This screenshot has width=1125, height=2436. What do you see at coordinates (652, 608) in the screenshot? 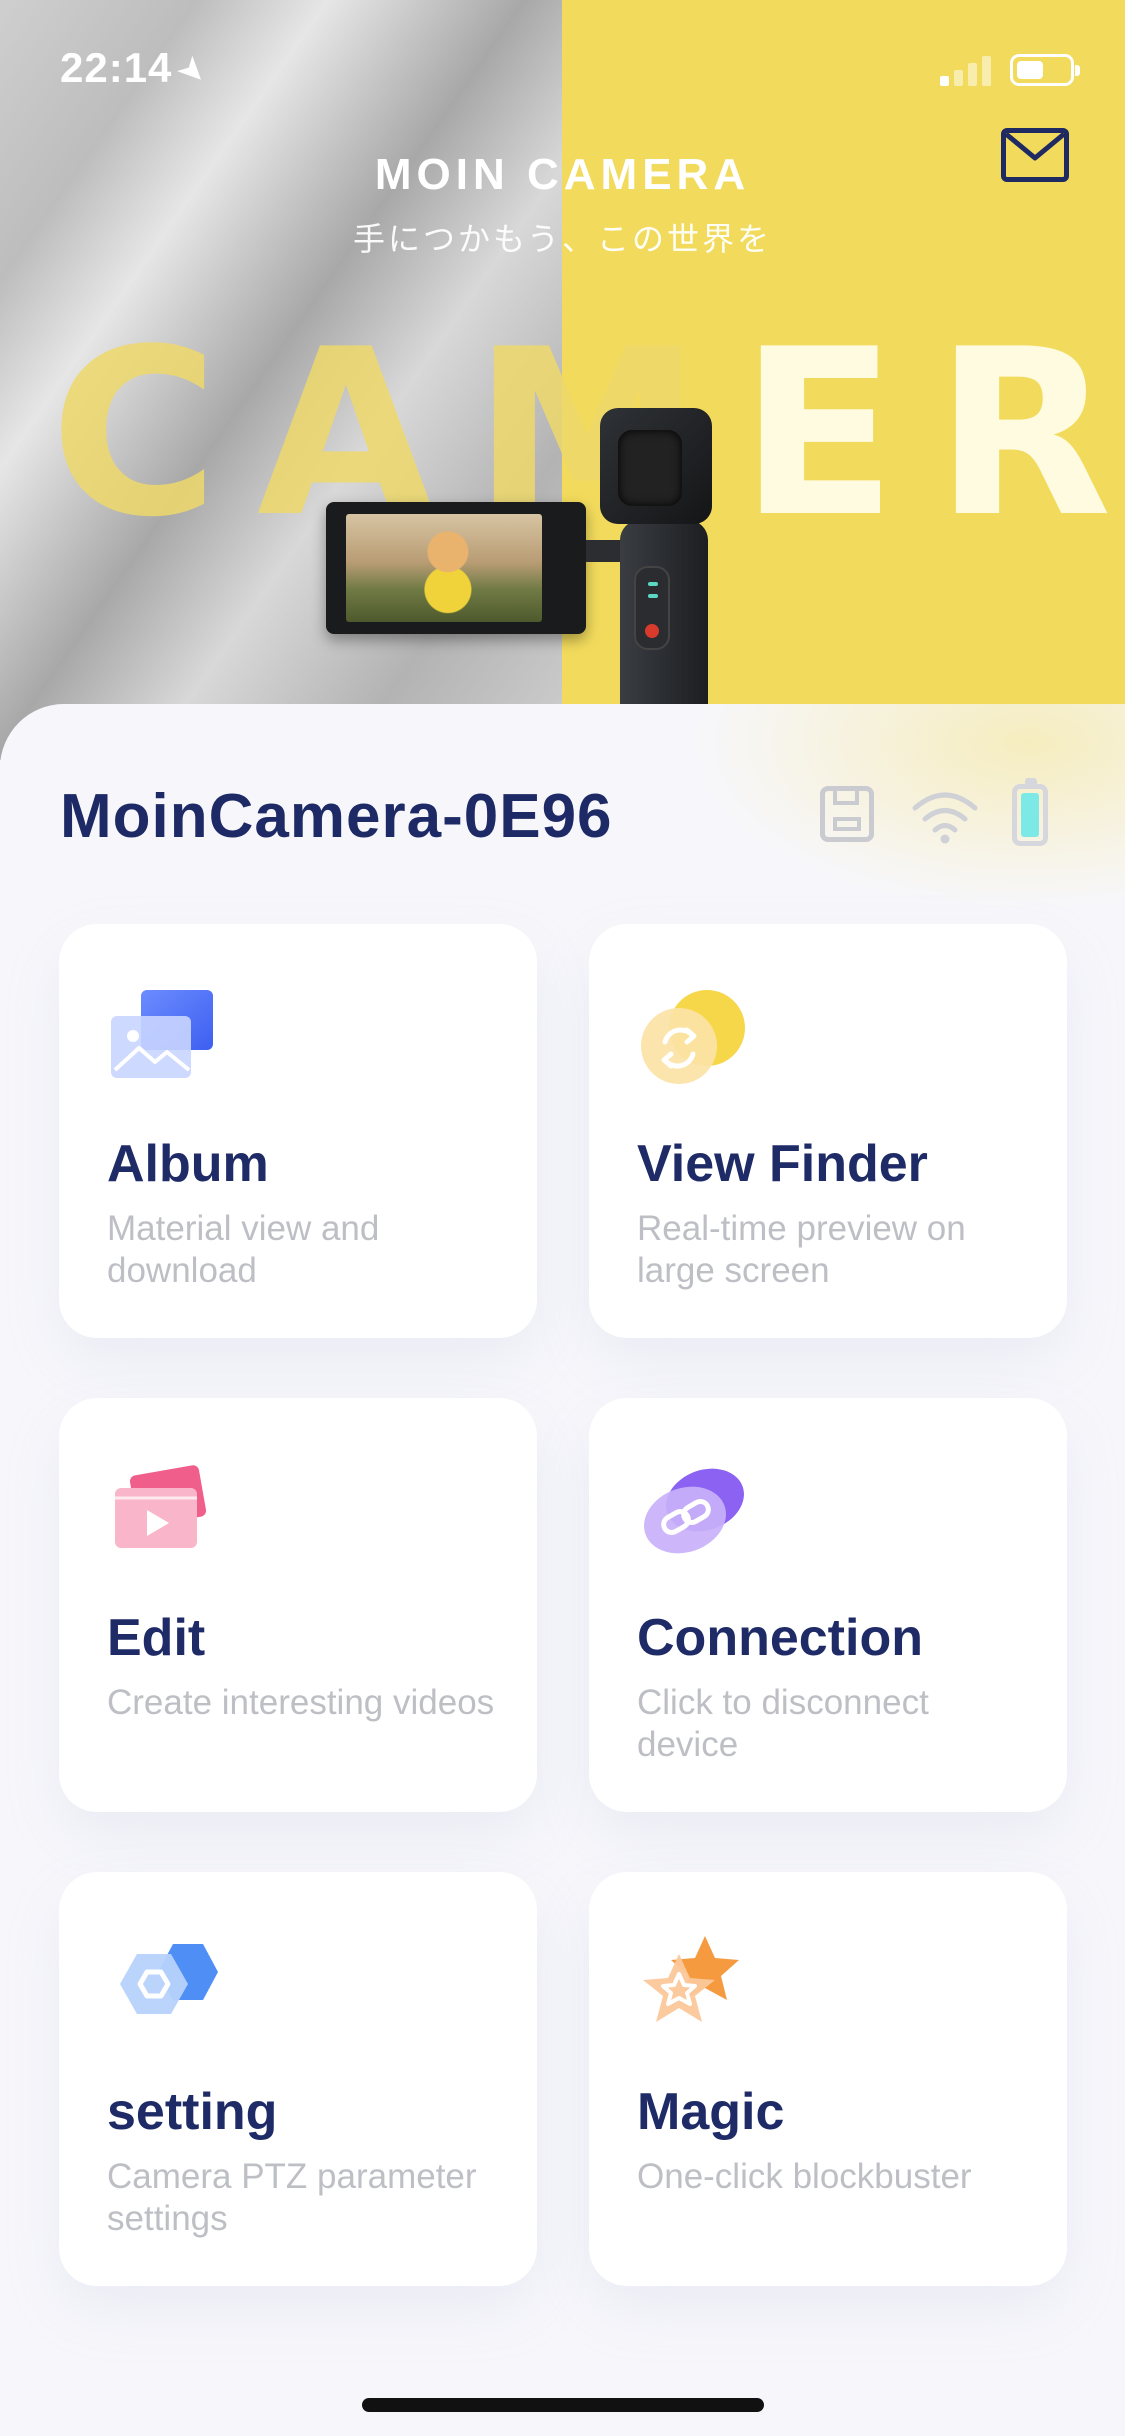
I see `camera-buttons` at bounding box center [652, 608].